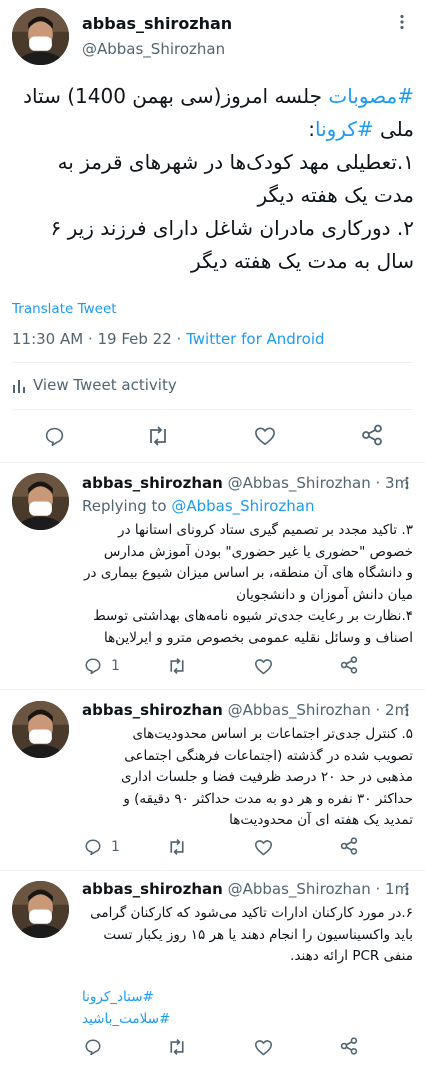 This screenshot has width=425, height=1078. I want to click on hashtag-link: #ستاد_کرونا, so click(126, 997).